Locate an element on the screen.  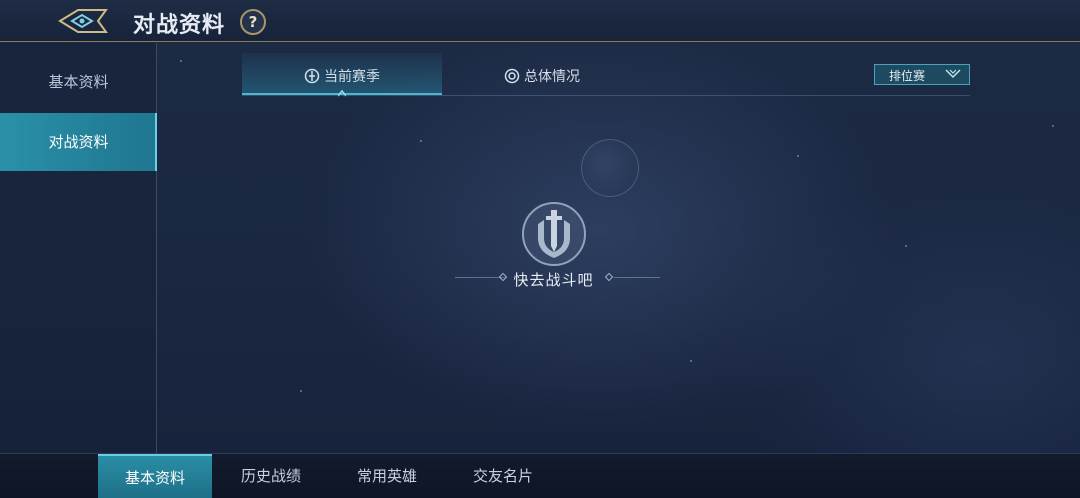
bottom-tab-friend-card: 交友名片 is located at coordinates (503, 476).